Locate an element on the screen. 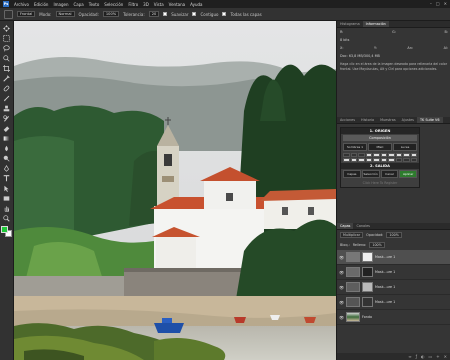  tk-shadows-button: Sombras 1 is located at coordinates (355, 147).